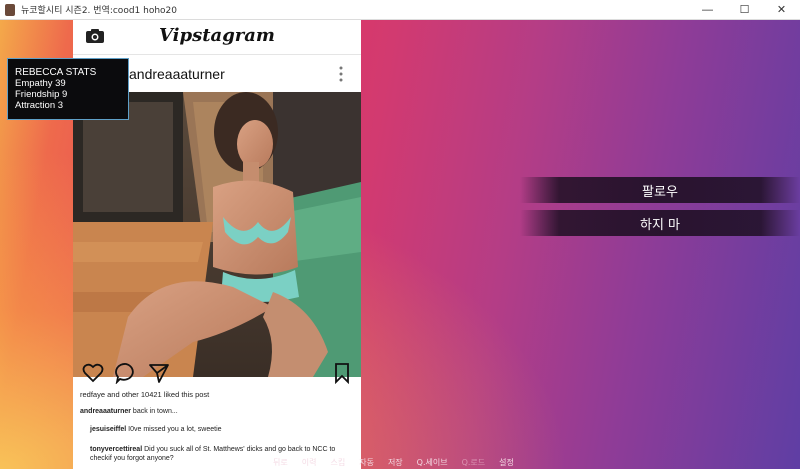 This screenshot has height=469, width=800. Describe the element at coordinates (660, 190) in the screenshot. I see `choice-follow: 팔로우` at that location.